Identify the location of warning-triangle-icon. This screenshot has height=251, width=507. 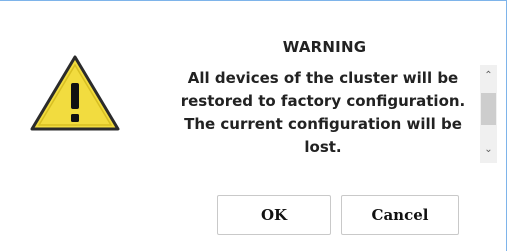
(75, 93).